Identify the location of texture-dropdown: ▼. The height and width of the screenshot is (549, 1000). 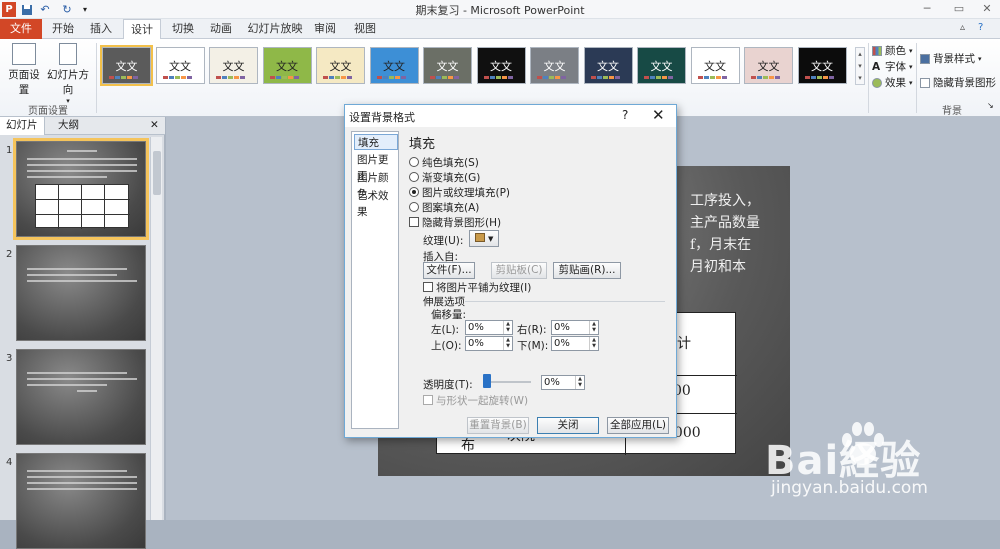
(484, 238).